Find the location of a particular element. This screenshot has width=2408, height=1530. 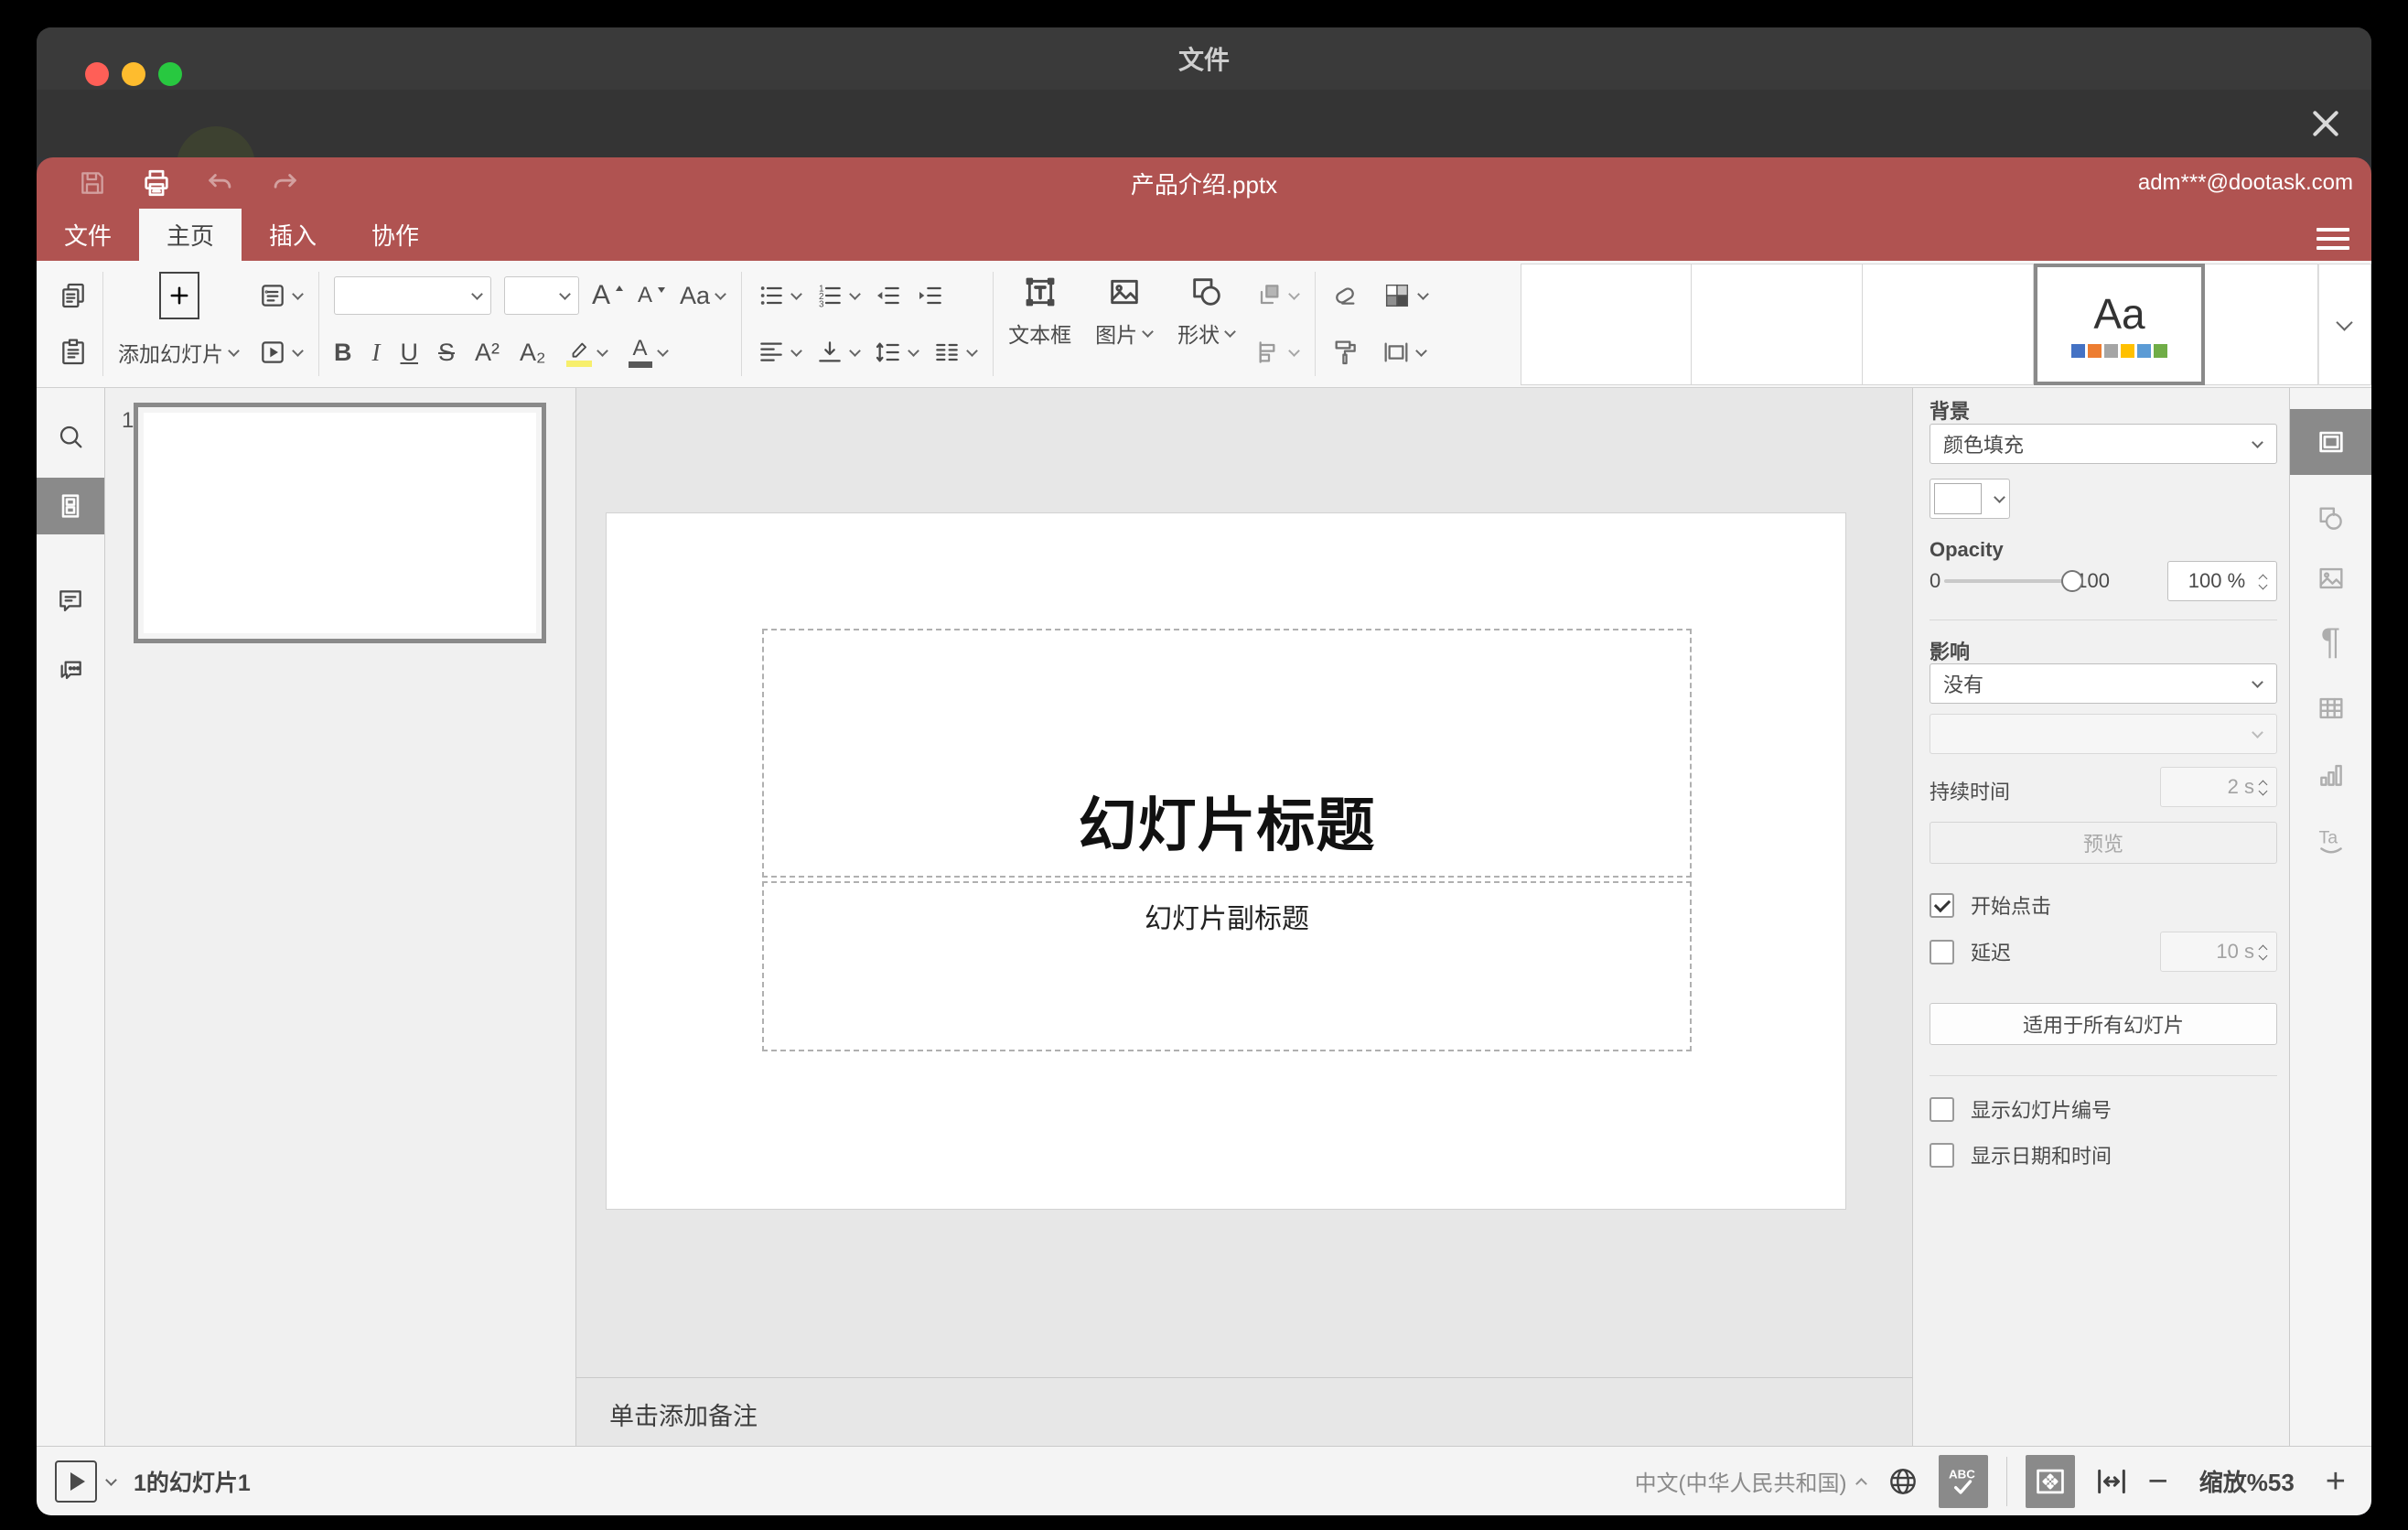

start-on-click-checkbox: 开始点击 is located at coordinates (1990, 905).